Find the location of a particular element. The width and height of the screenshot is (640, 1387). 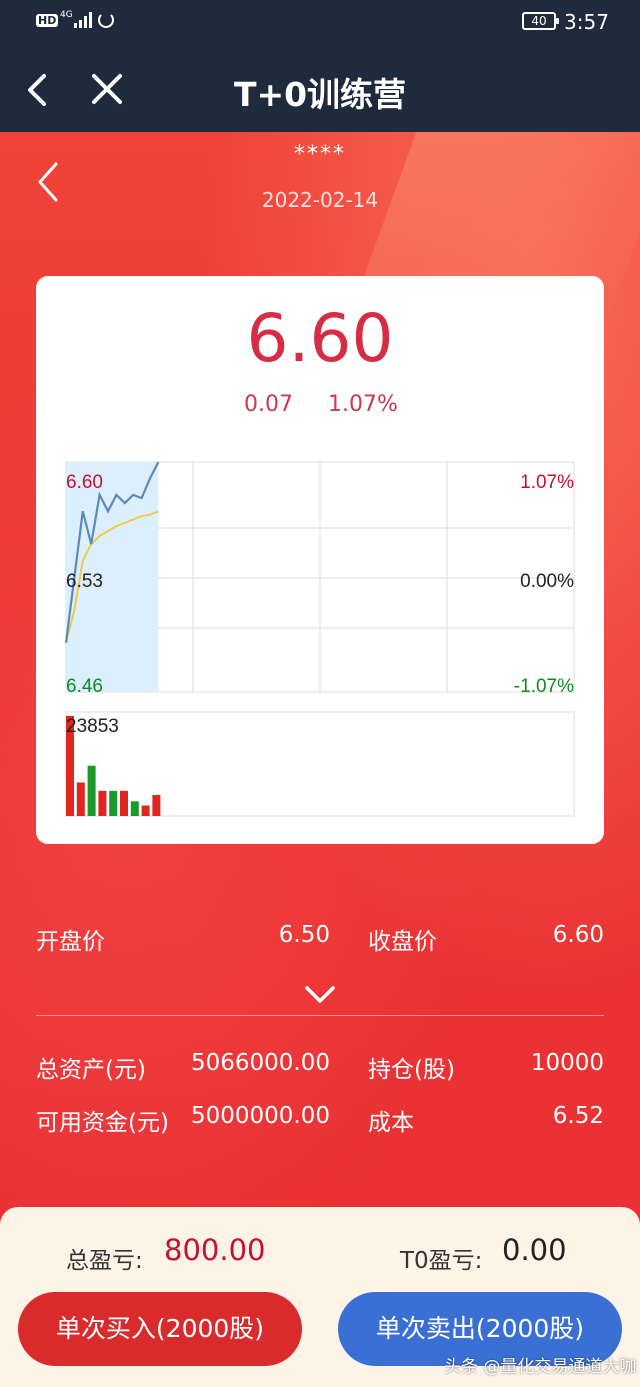

open-price-label: 开盘价 is located at coordinates (70, 942).